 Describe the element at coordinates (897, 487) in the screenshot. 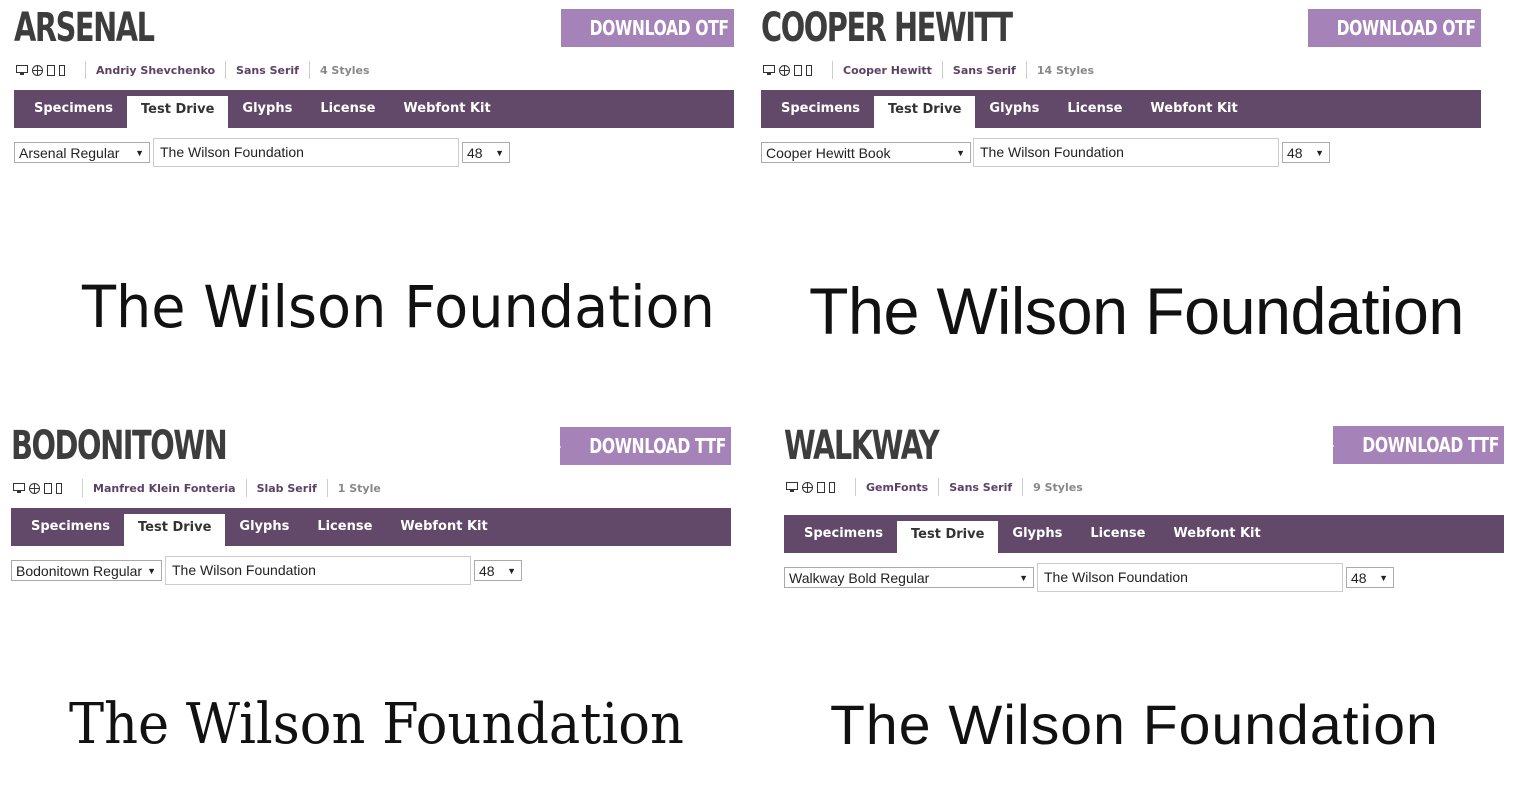

I see `author-link: GemFonts` at that location.